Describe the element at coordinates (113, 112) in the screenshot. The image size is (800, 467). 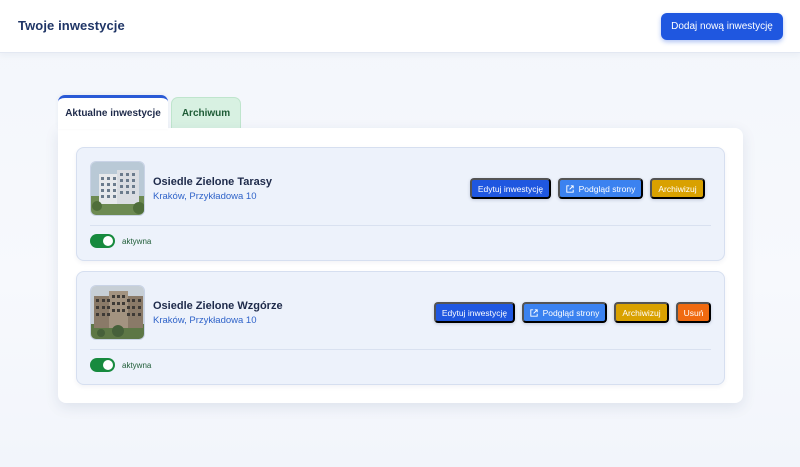
I see `tab-current-investments: Aktualne inwestycje` at that location.